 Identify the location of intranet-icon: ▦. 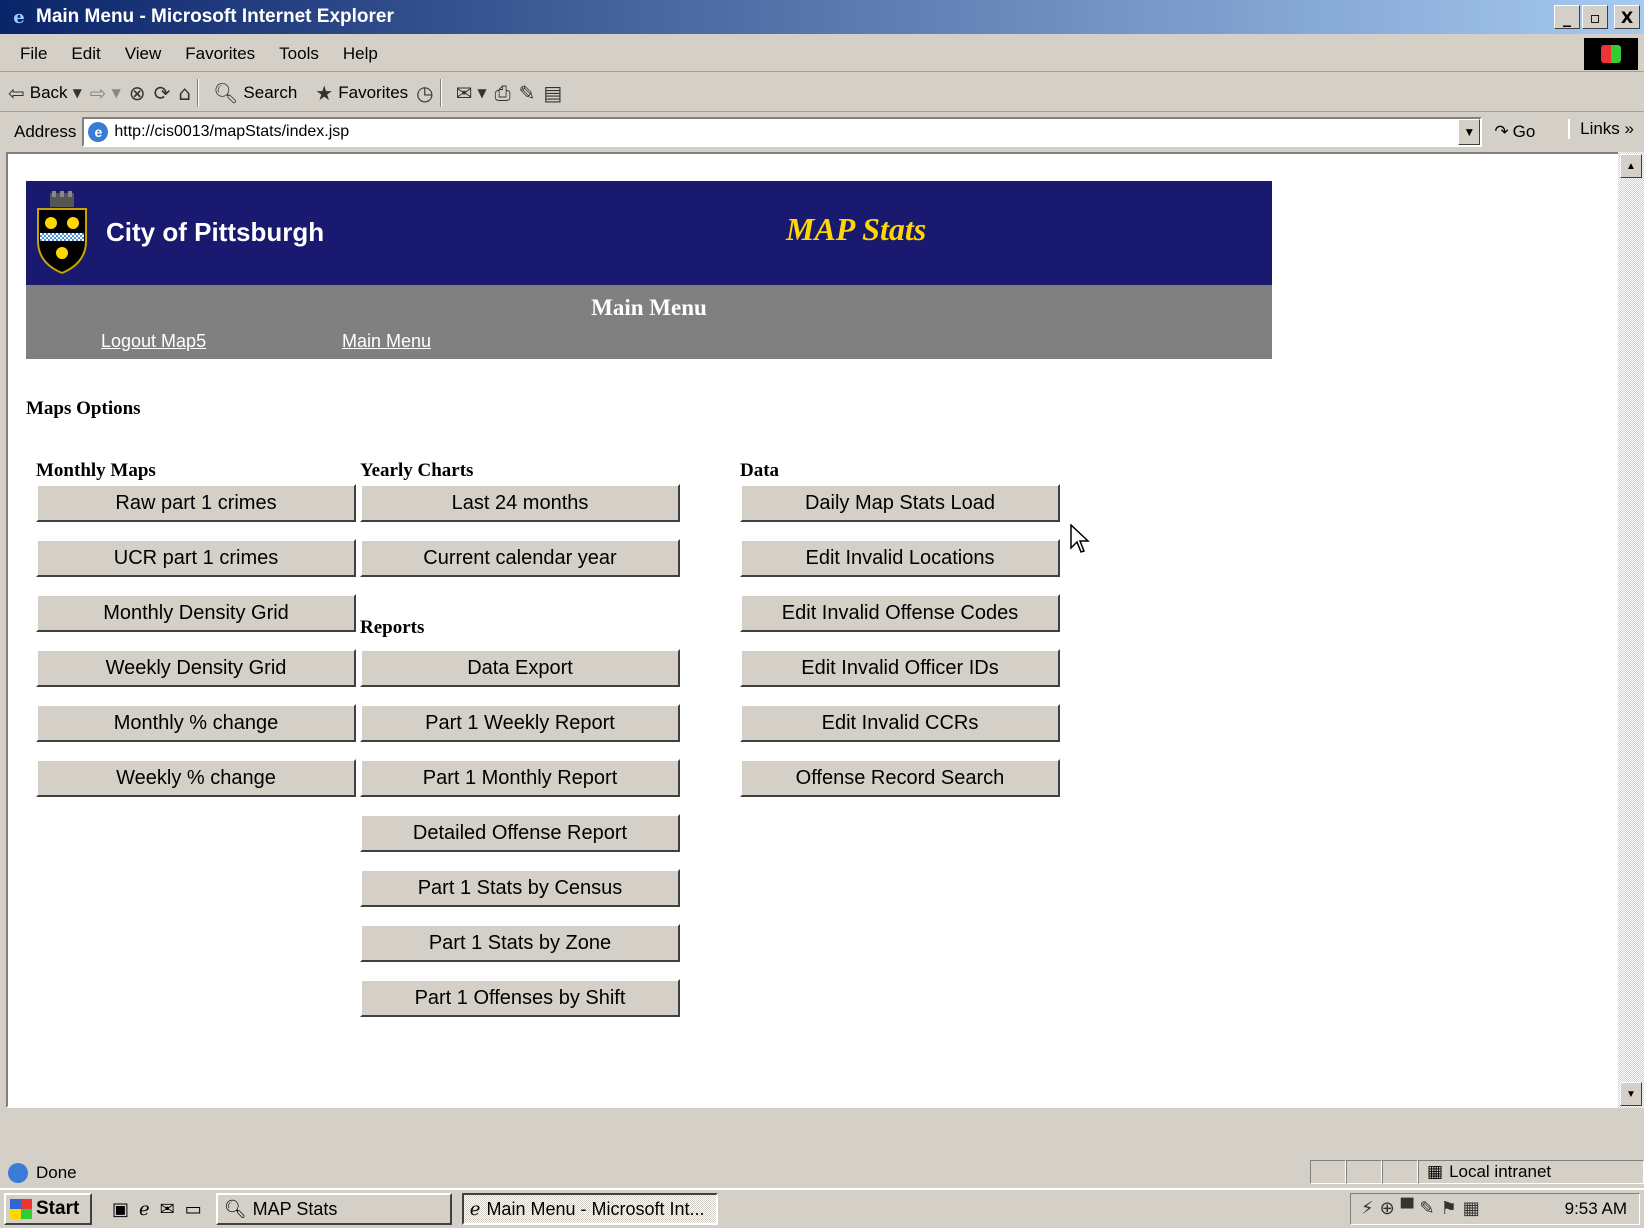
(1435, 1171).